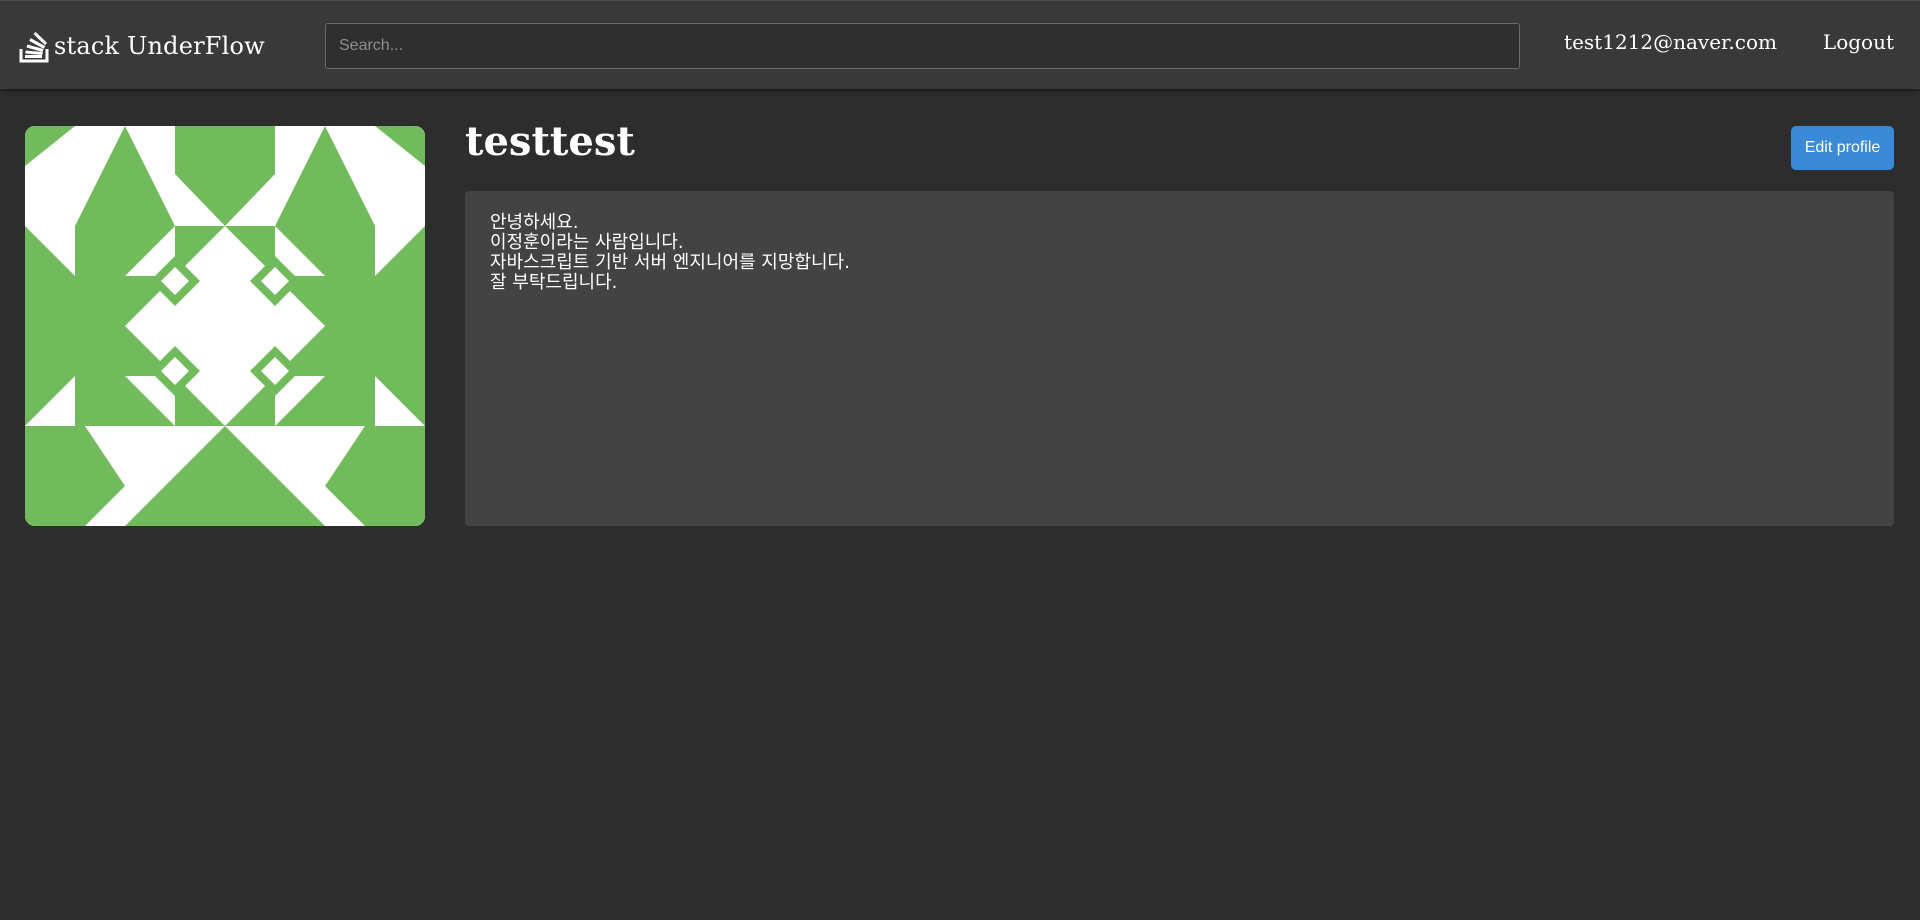 The image size is (1920, 920). Describe the element at coordinates (587, 242) in the screenshot. I see `bio-line: 이정훈이라는 사람입니다.` at that location.